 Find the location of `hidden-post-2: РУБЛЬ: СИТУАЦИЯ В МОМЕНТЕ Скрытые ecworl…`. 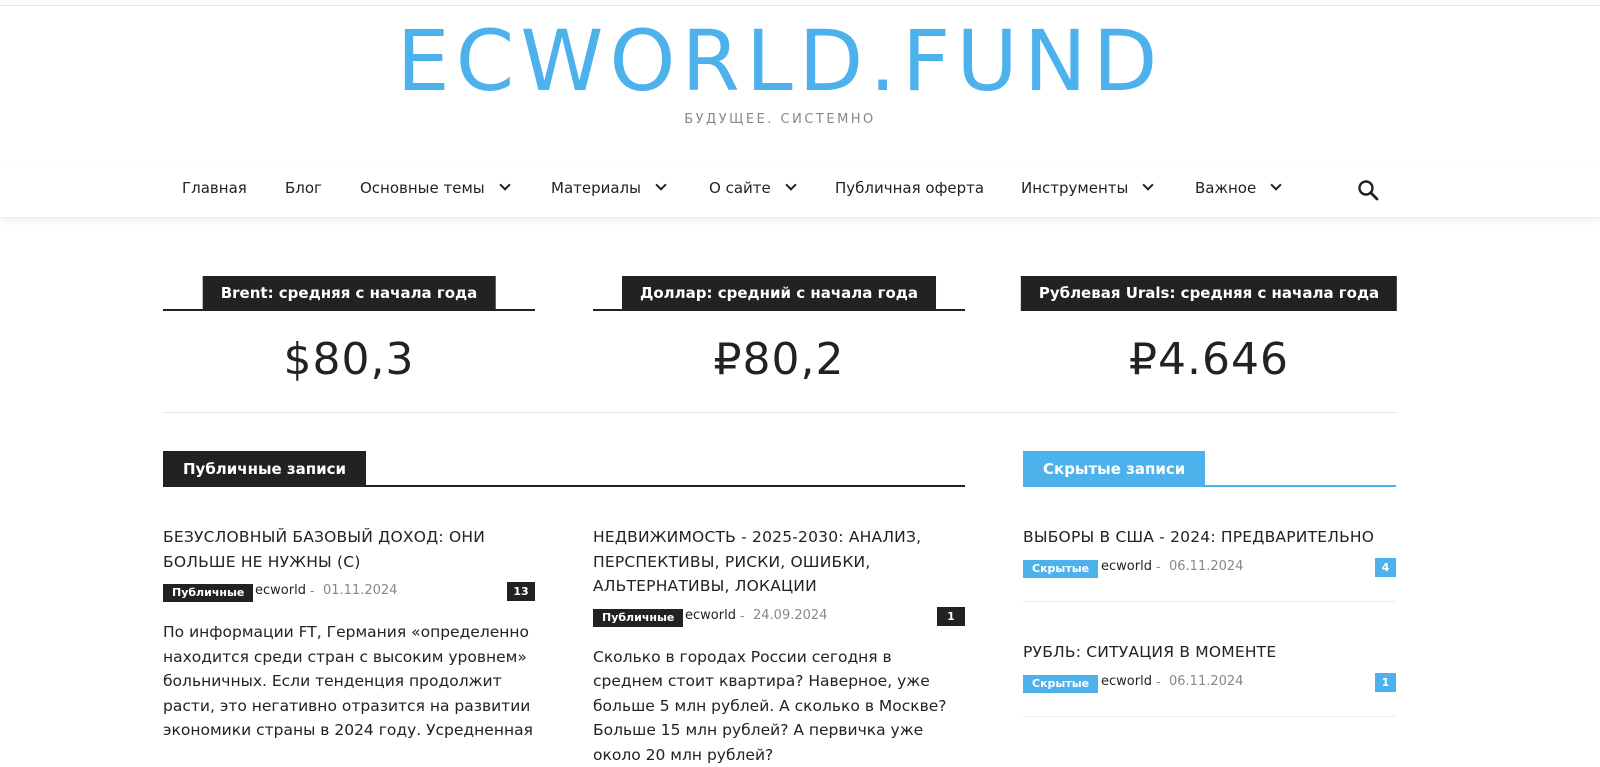

hidden-post-2: РУБЛЬ: СИТУАЦИЯ В МОМЕНТЕ Скрытые ecworl… is located at coordinates (1209, 667).